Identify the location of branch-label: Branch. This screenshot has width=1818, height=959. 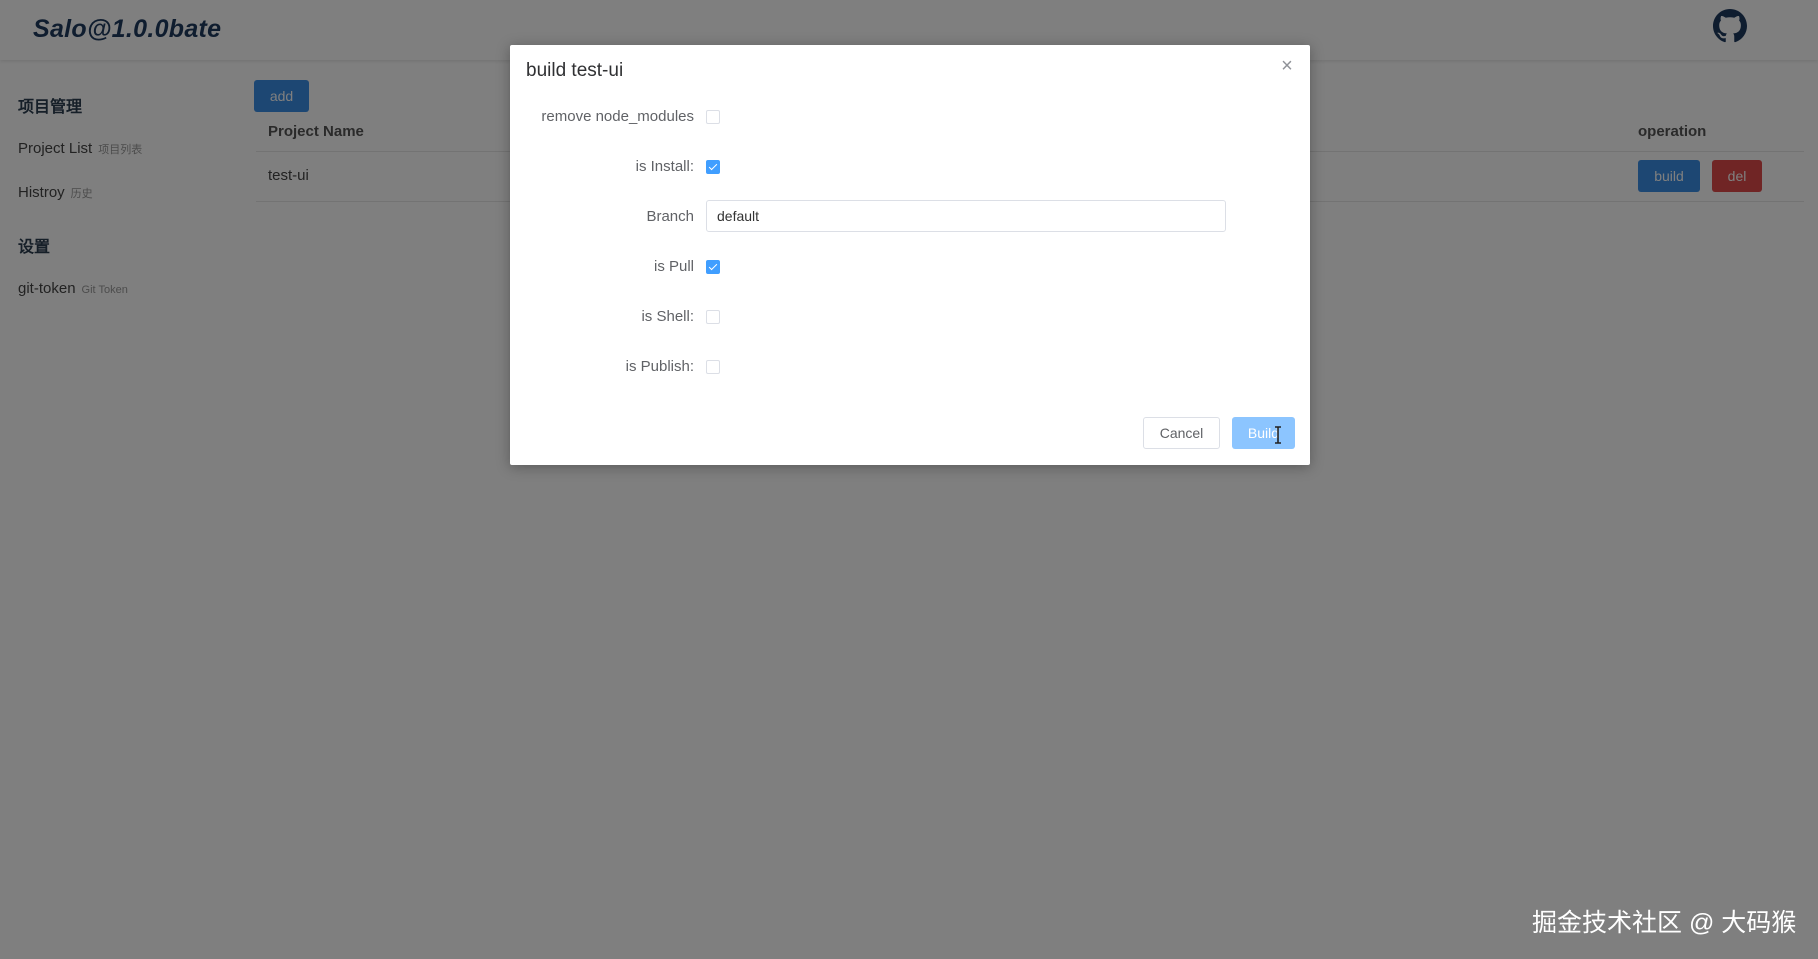
(670, 216).